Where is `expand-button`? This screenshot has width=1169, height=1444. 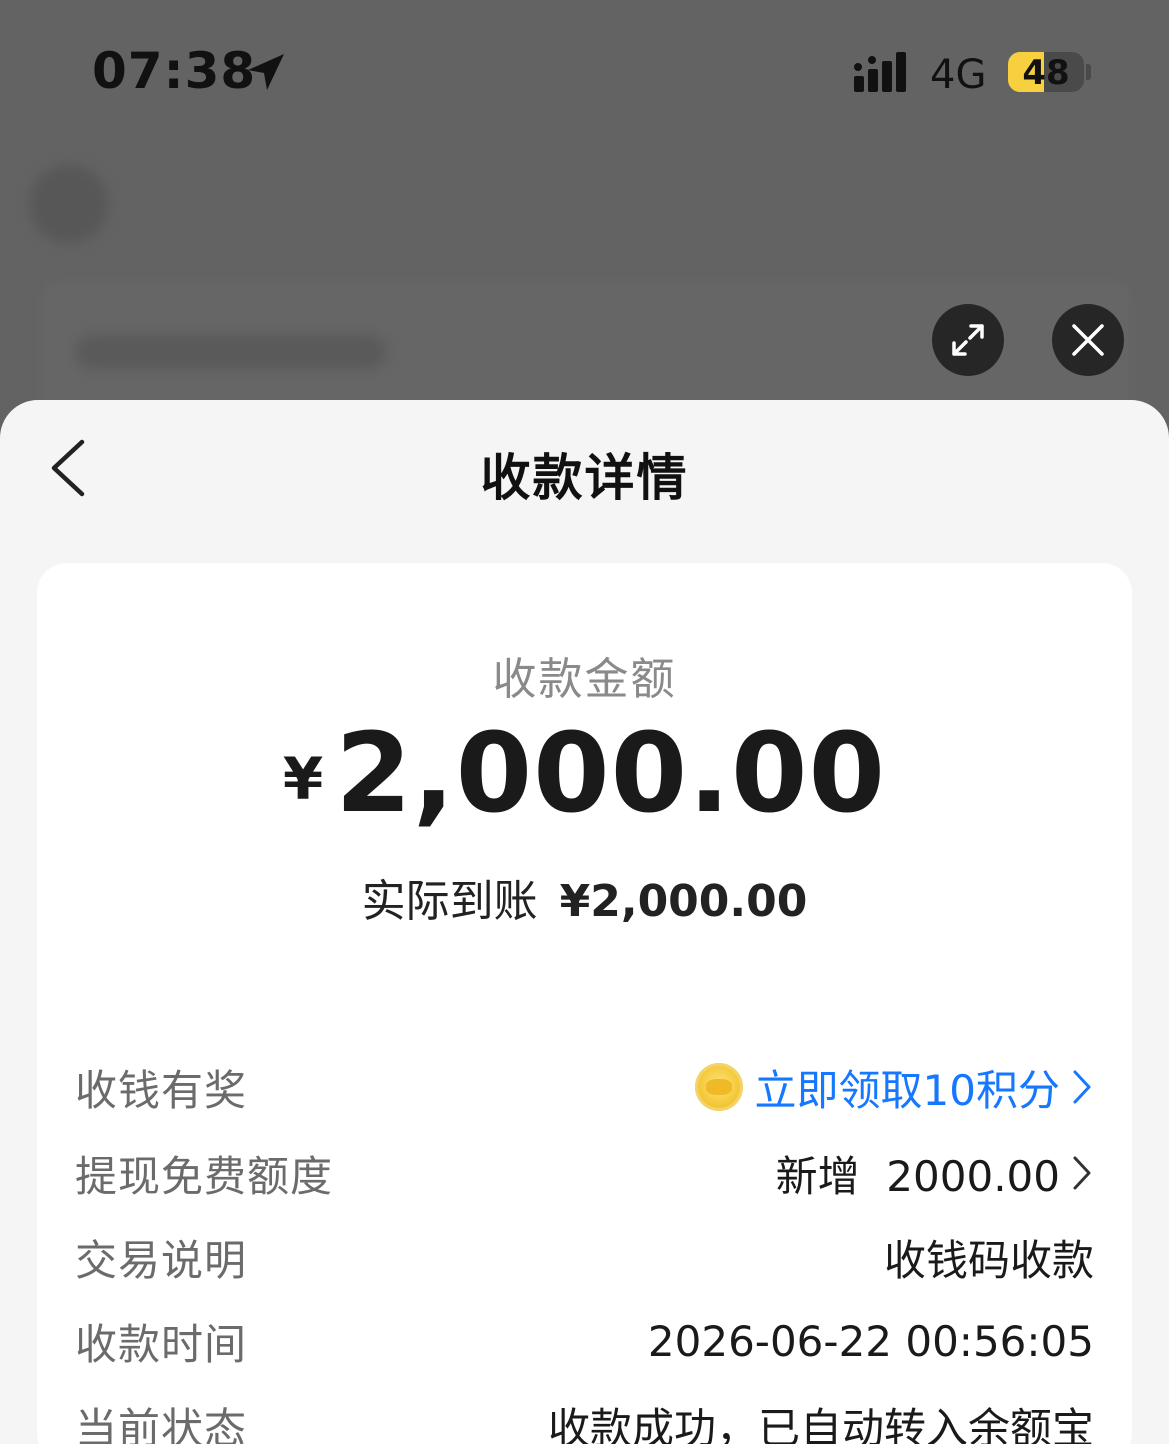 expand-button is located at coordinates (968, 340).